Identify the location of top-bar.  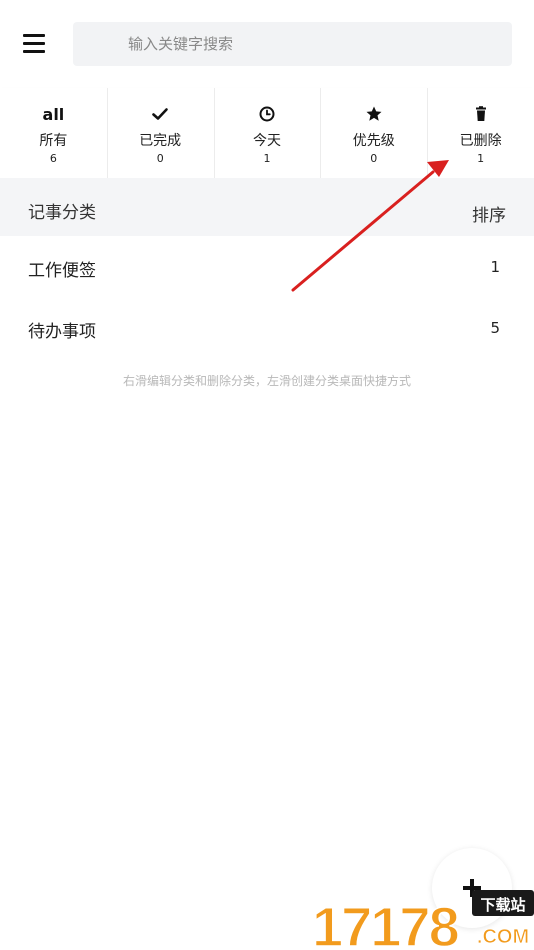
(267, 44).